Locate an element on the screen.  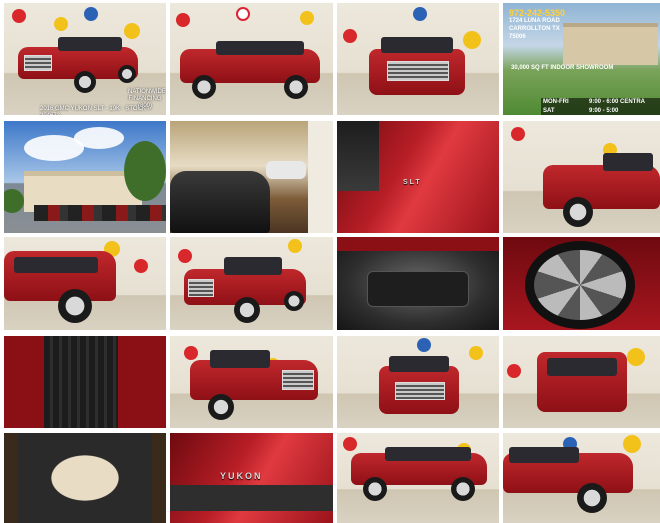
dealer-address: 1724 LUNA ROAD is located at coordinates (534, 21).